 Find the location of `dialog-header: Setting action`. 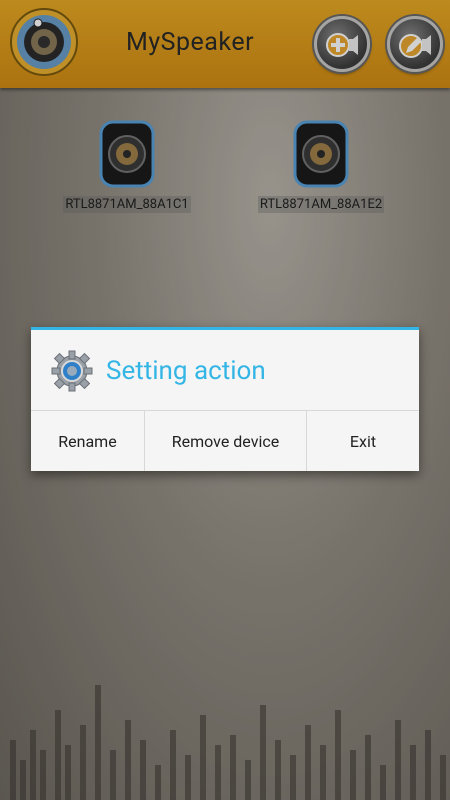

dialog-header: Setting action is located at coordinates (225, 370).